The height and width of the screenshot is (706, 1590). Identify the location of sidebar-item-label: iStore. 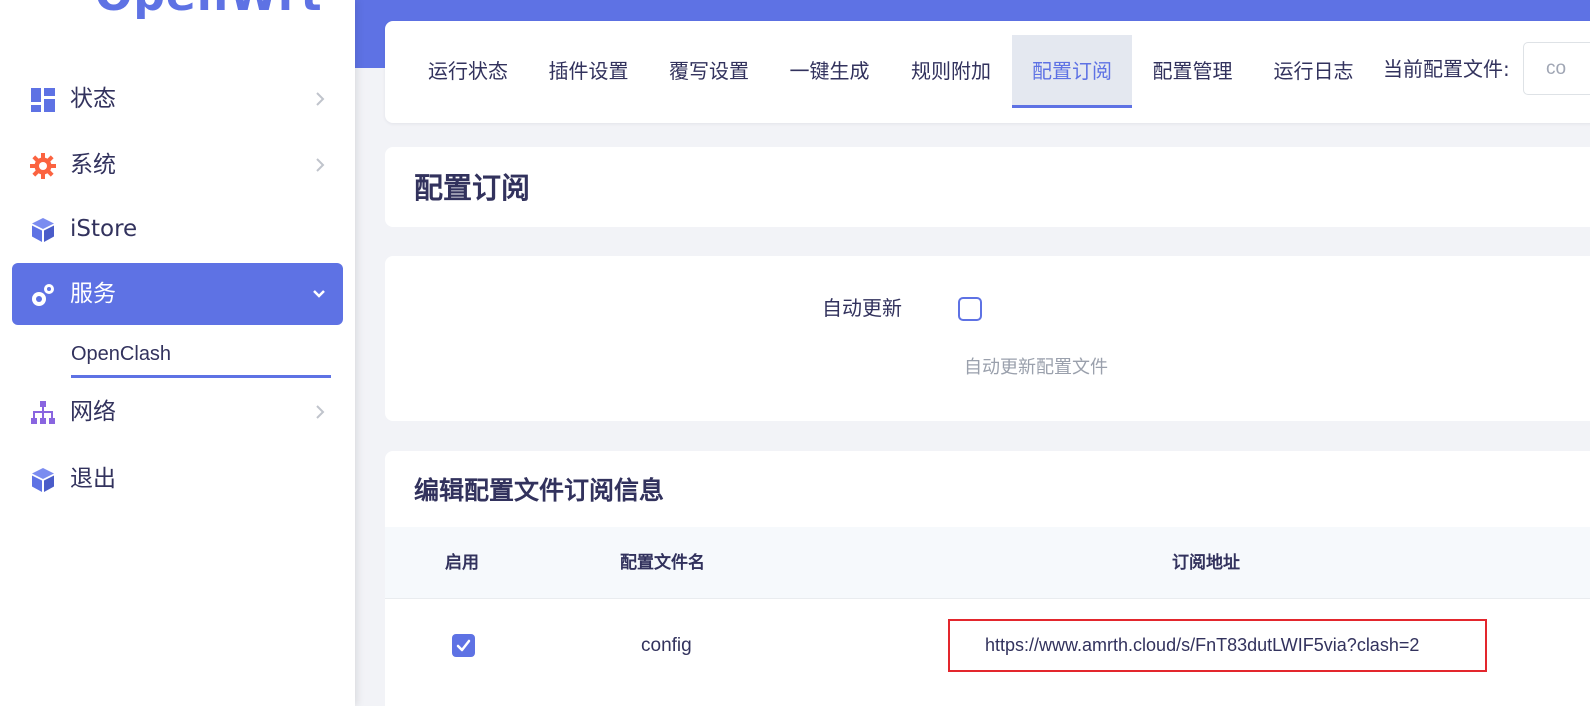
(104, 229).